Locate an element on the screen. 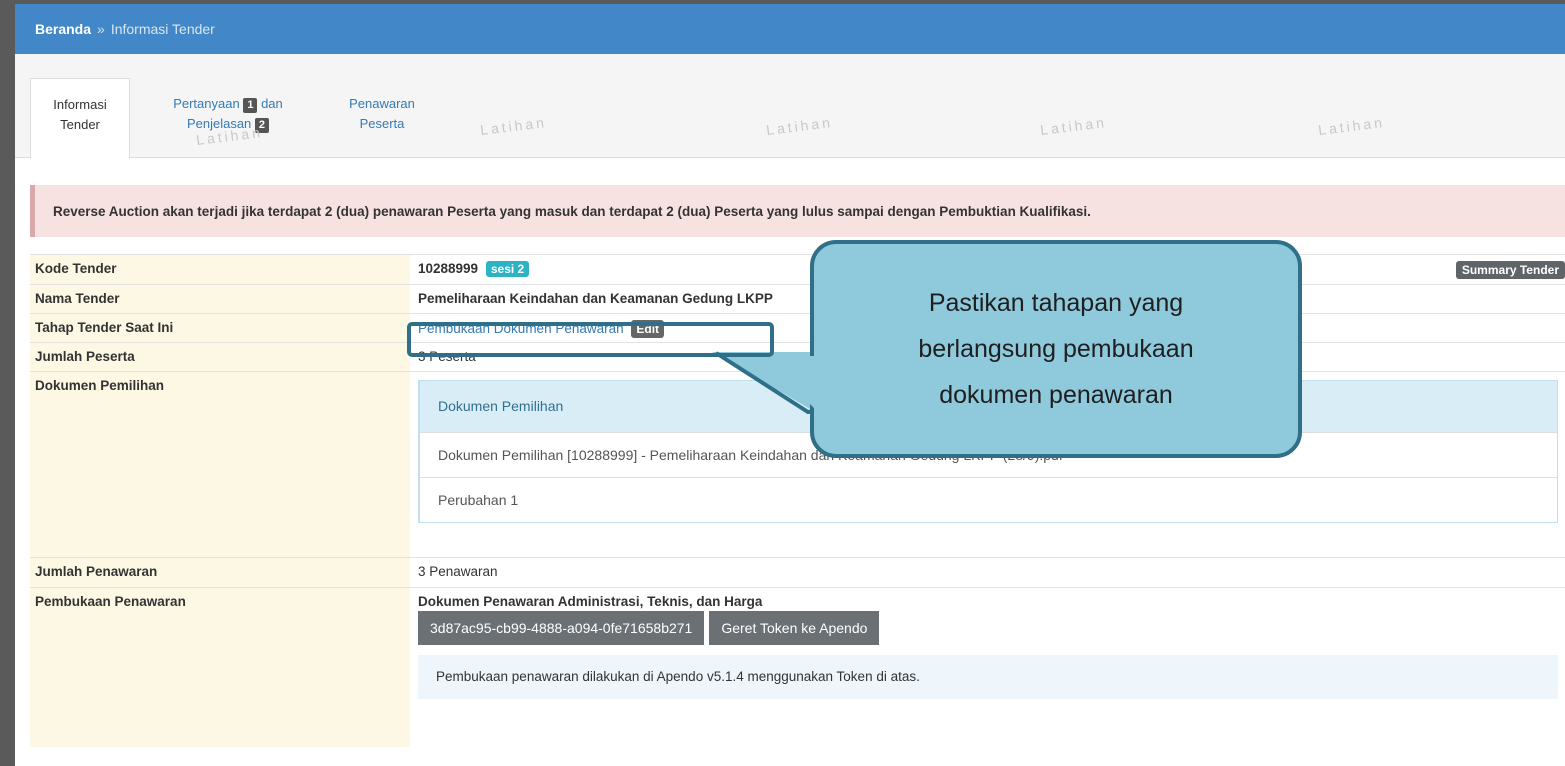  callout-line: dokumen penawaran is located at coordinates (1056, 395).